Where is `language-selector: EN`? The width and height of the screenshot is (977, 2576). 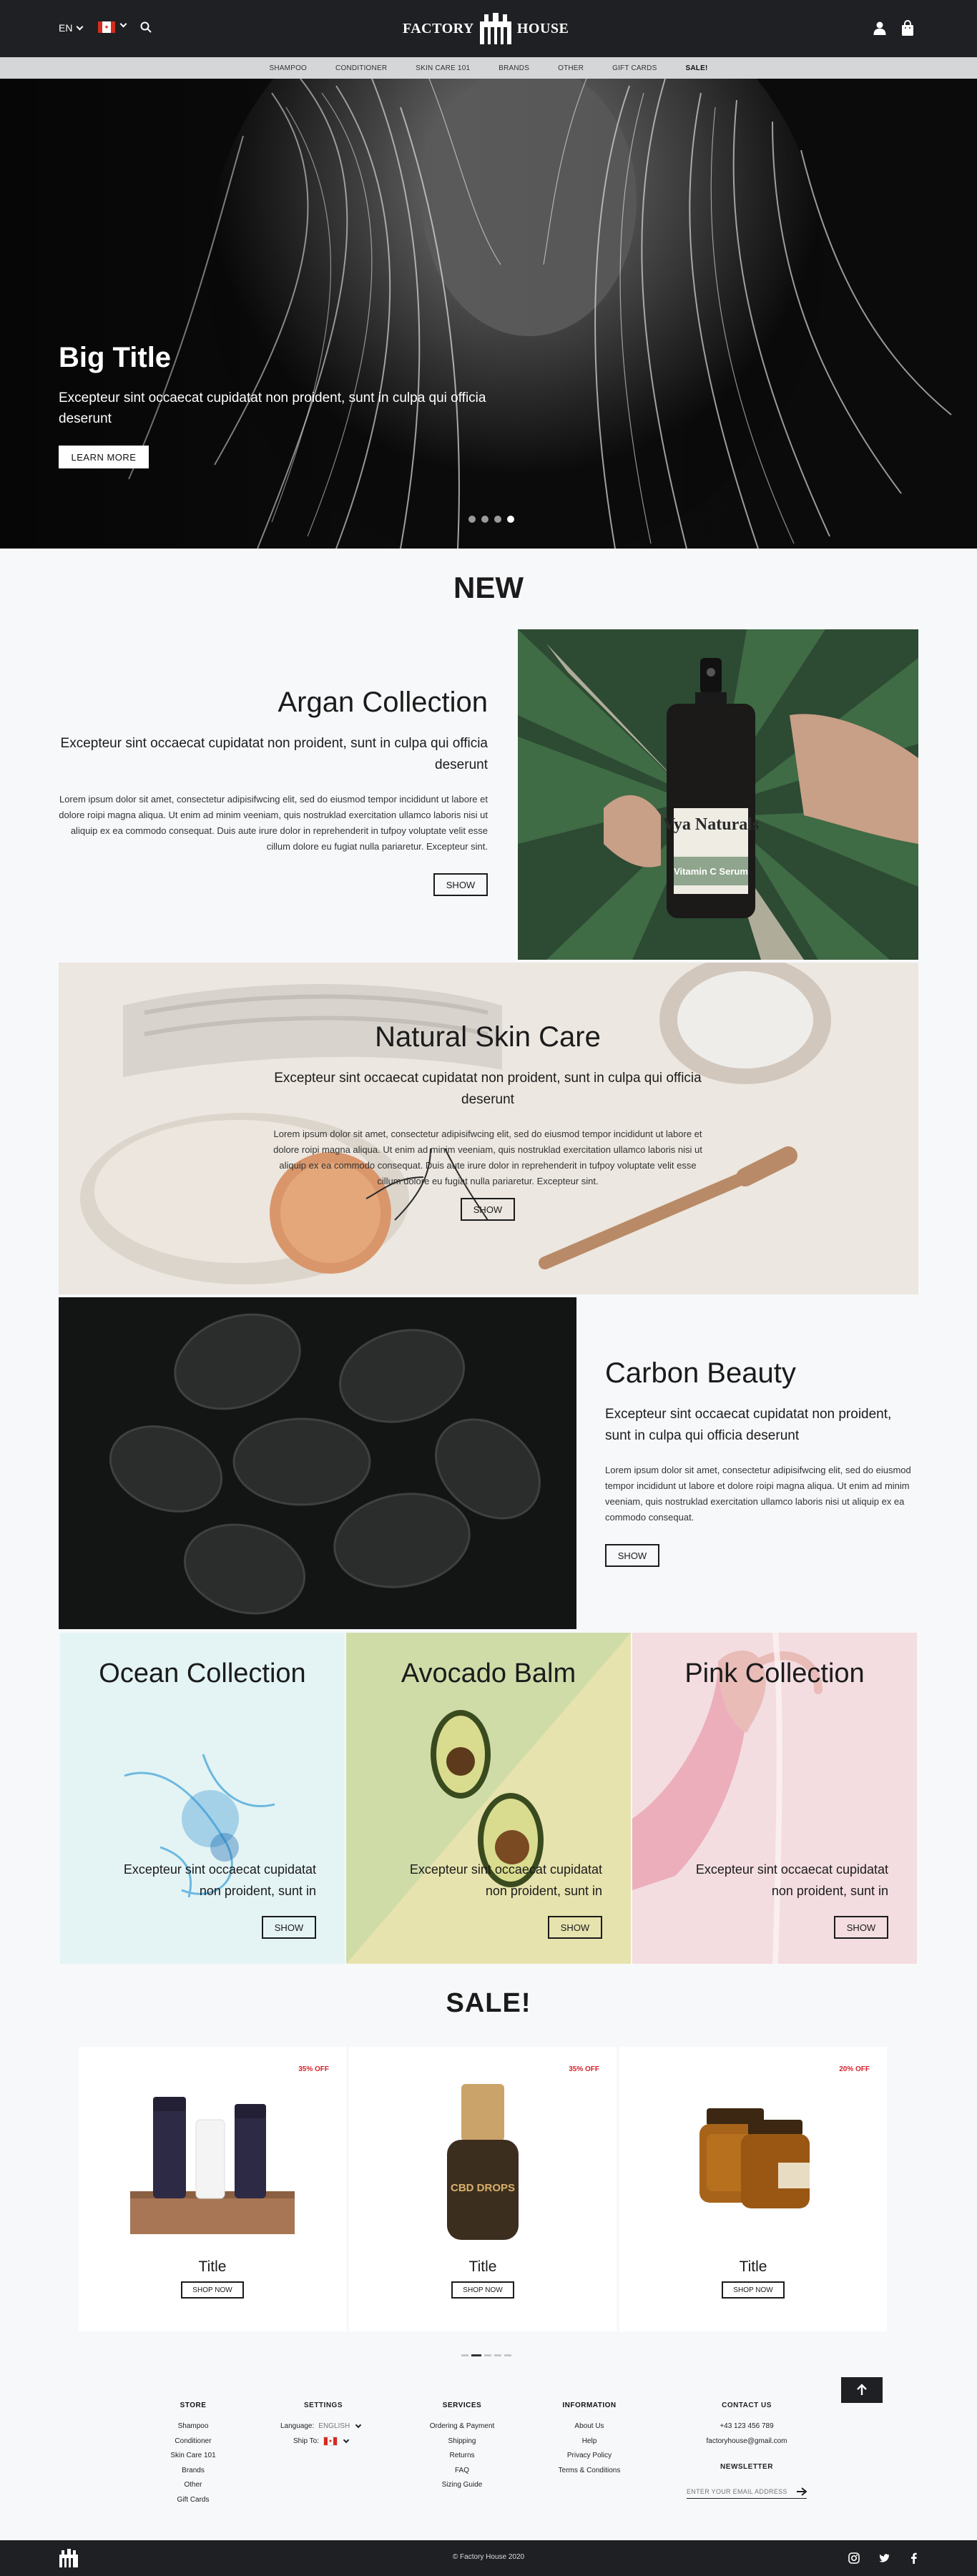 language-selector: EN is located at coordinates (71, 28).